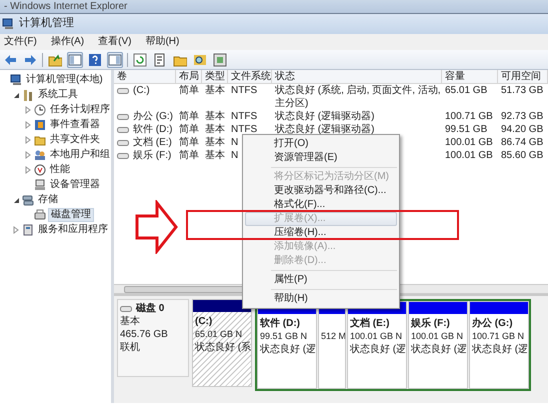  I want to click on table-cell: 文档 (E:), so click(152, 142).